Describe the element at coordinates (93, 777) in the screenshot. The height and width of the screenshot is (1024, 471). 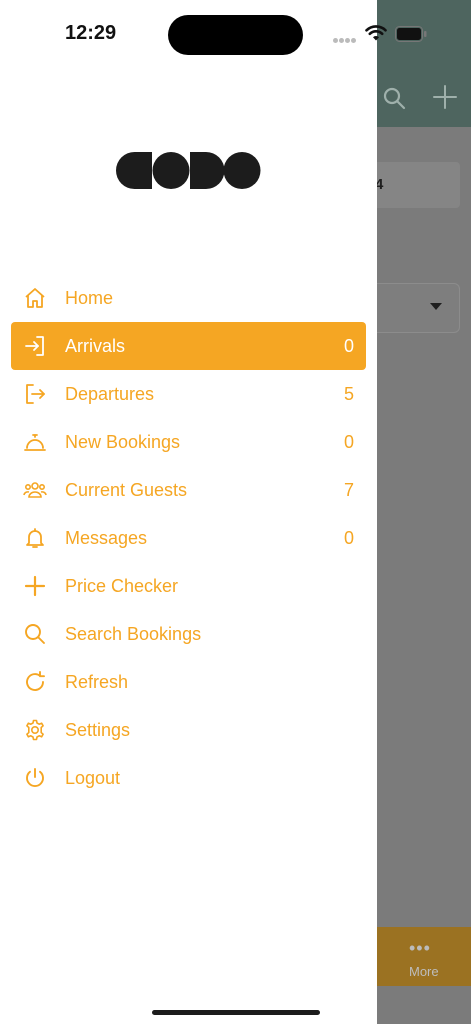
I see `menu-item-label: Logout` at that location.